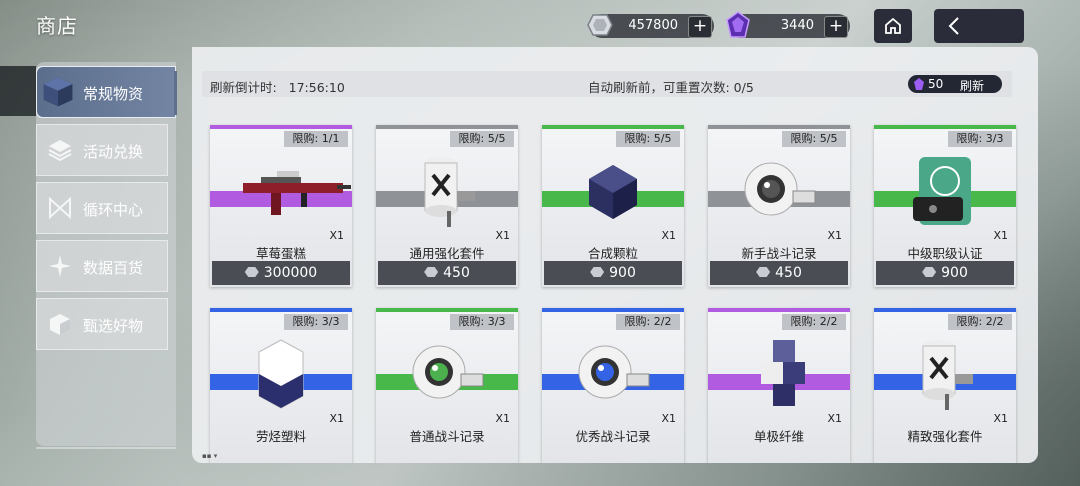 The image size is (1080, 486). What do you see at coordinates (700, 27) in the screenshot?
I see `add-currency-primary-button: +` at bounding box center [700, 27].